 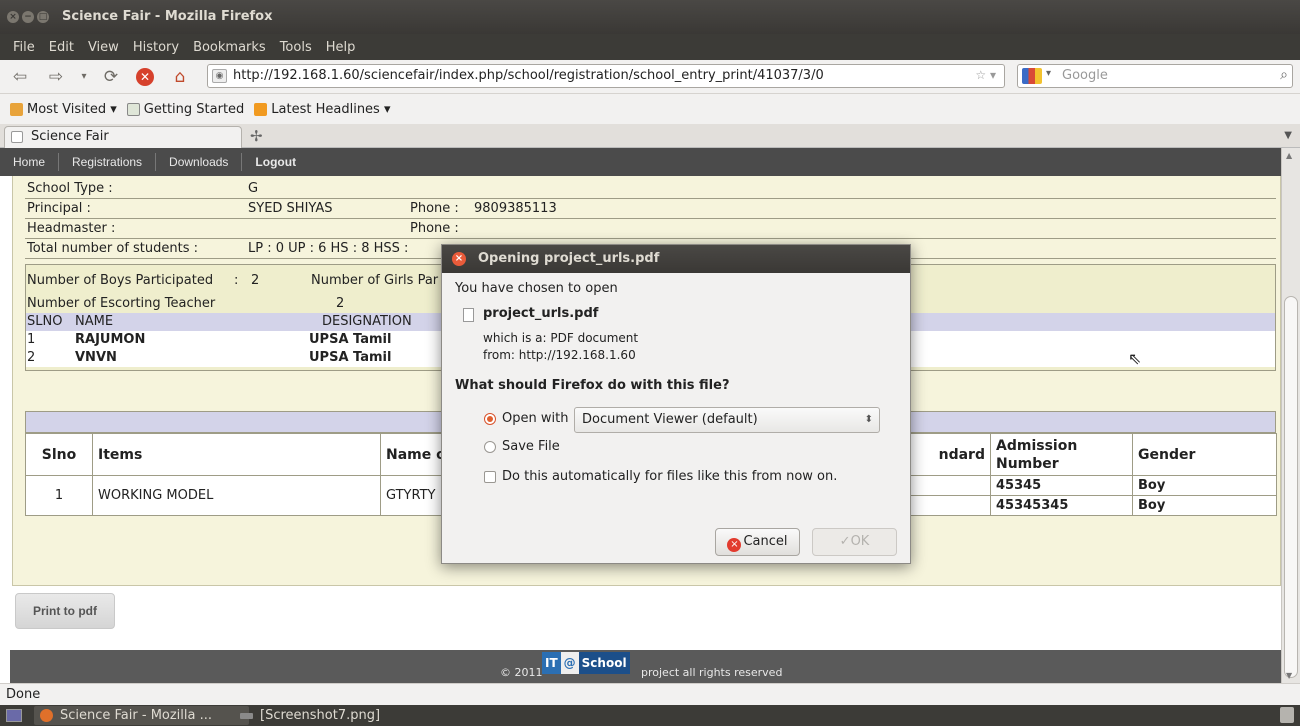 What do you see at coordinates (322, 109) in the screenshot?
I see `bookmark-latest-headlines: Latest Headlines ▾` at bounding box center [322, 109].